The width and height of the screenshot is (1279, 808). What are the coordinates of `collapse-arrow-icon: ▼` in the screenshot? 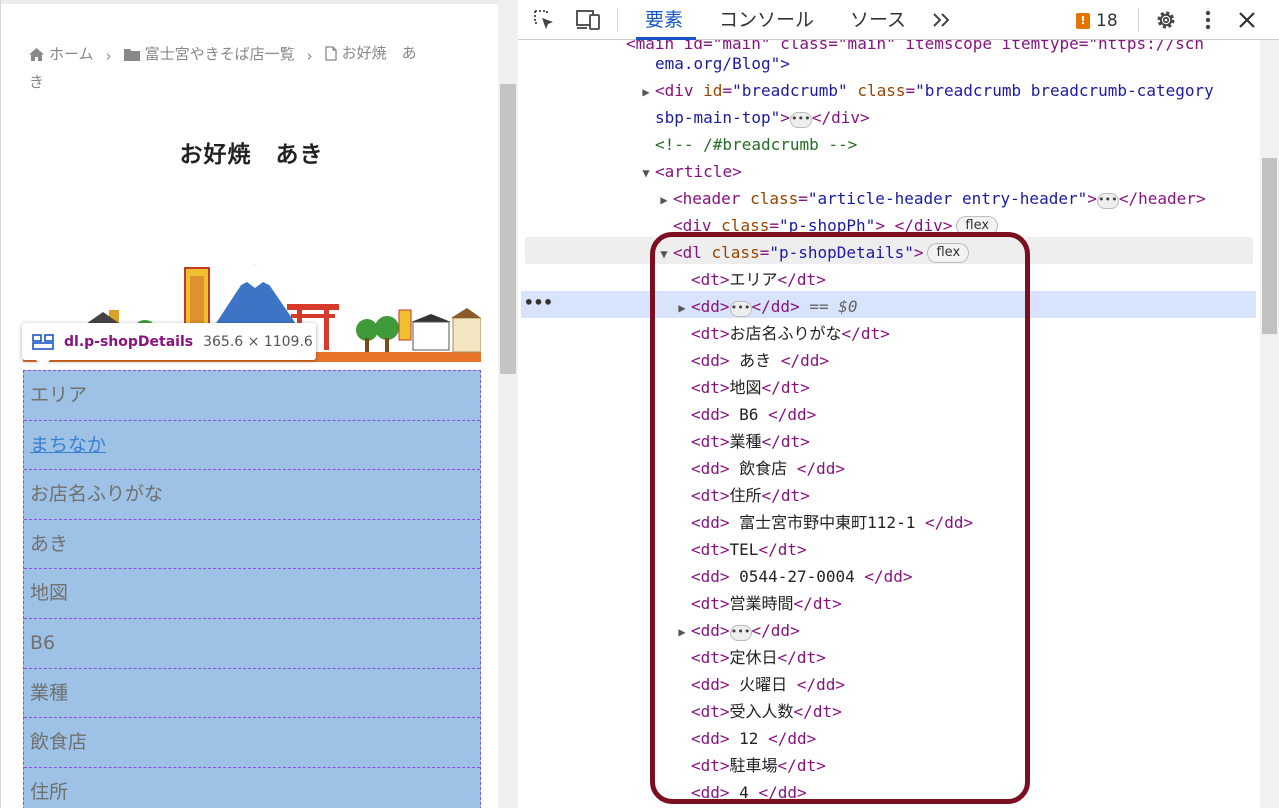 It's located at (646, 173).